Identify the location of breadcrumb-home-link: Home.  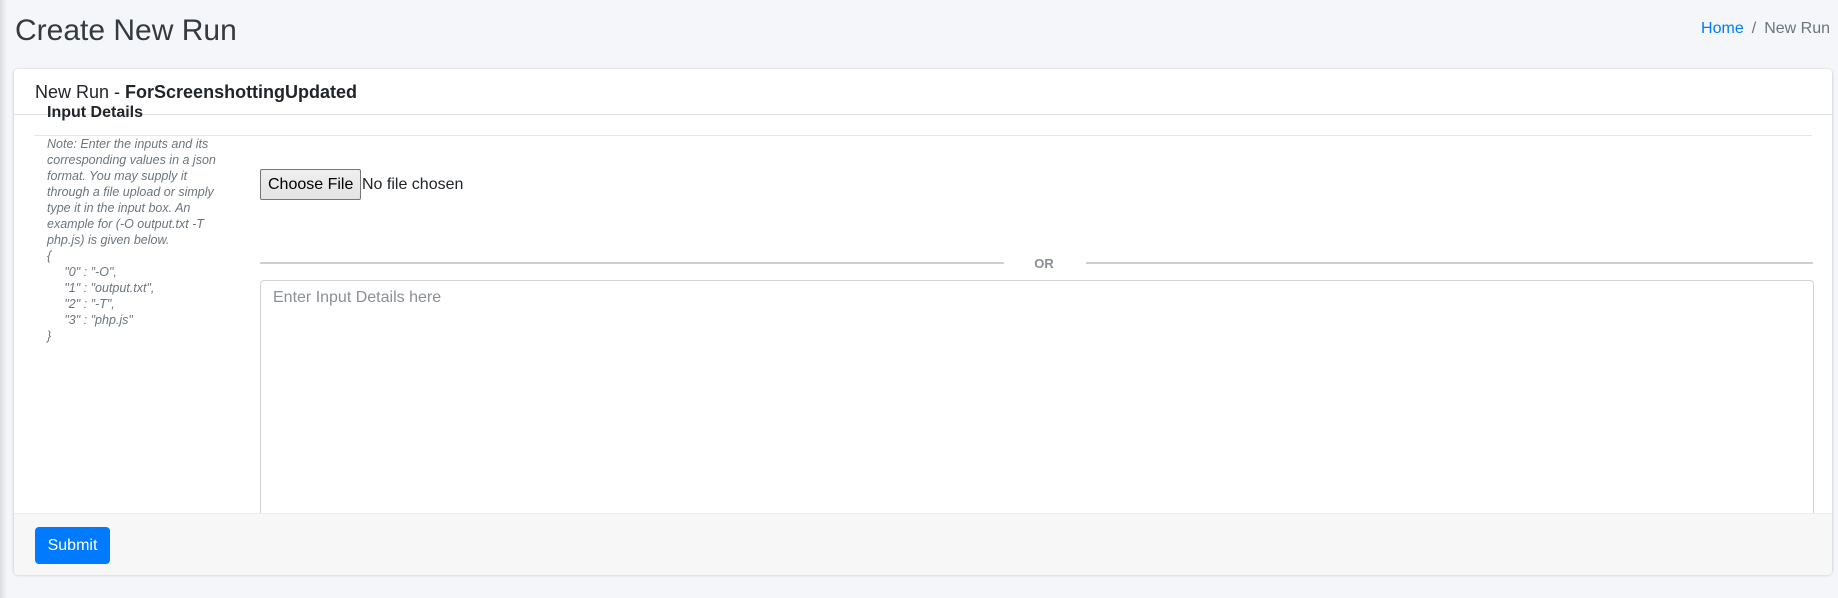
(1722, 28).